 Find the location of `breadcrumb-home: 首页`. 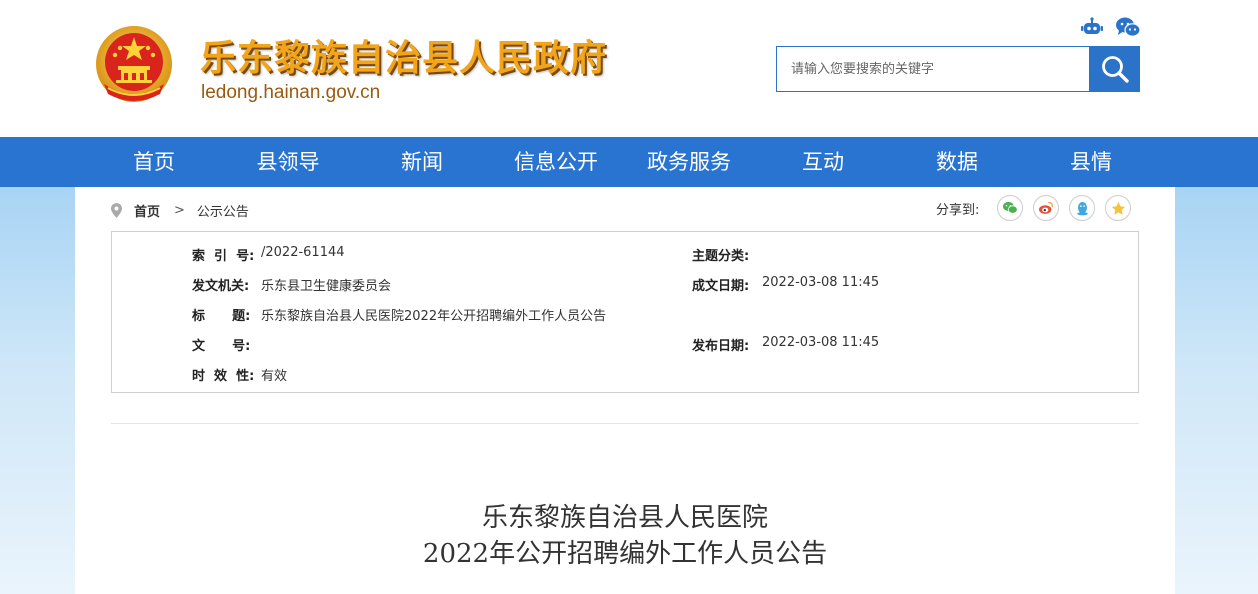

breadcrumb-home: 首页 is located at coordinates (147, 210).